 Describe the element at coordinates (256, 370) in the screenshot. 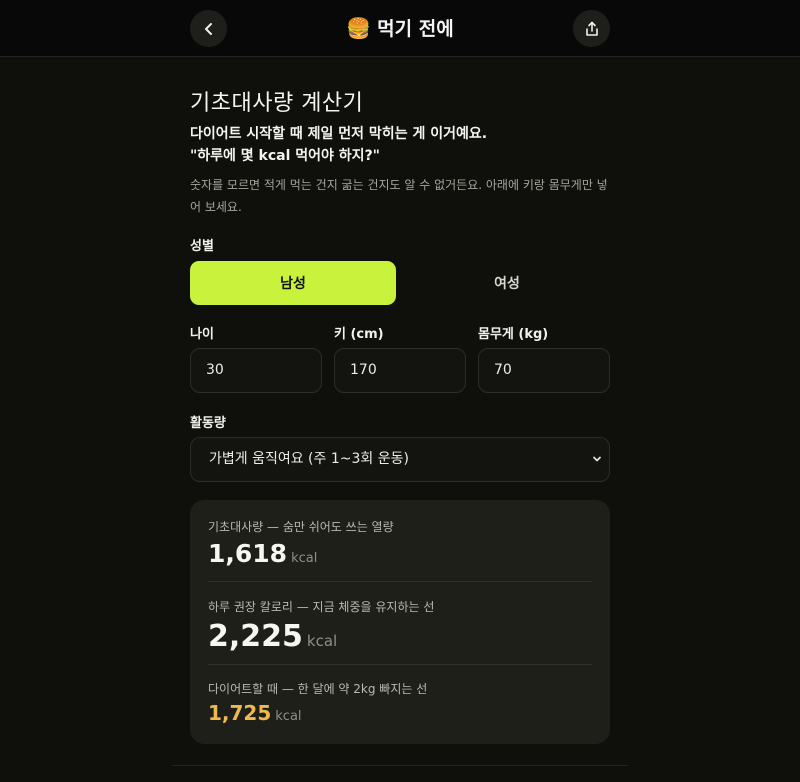

I see `age-input: 30` at that location.